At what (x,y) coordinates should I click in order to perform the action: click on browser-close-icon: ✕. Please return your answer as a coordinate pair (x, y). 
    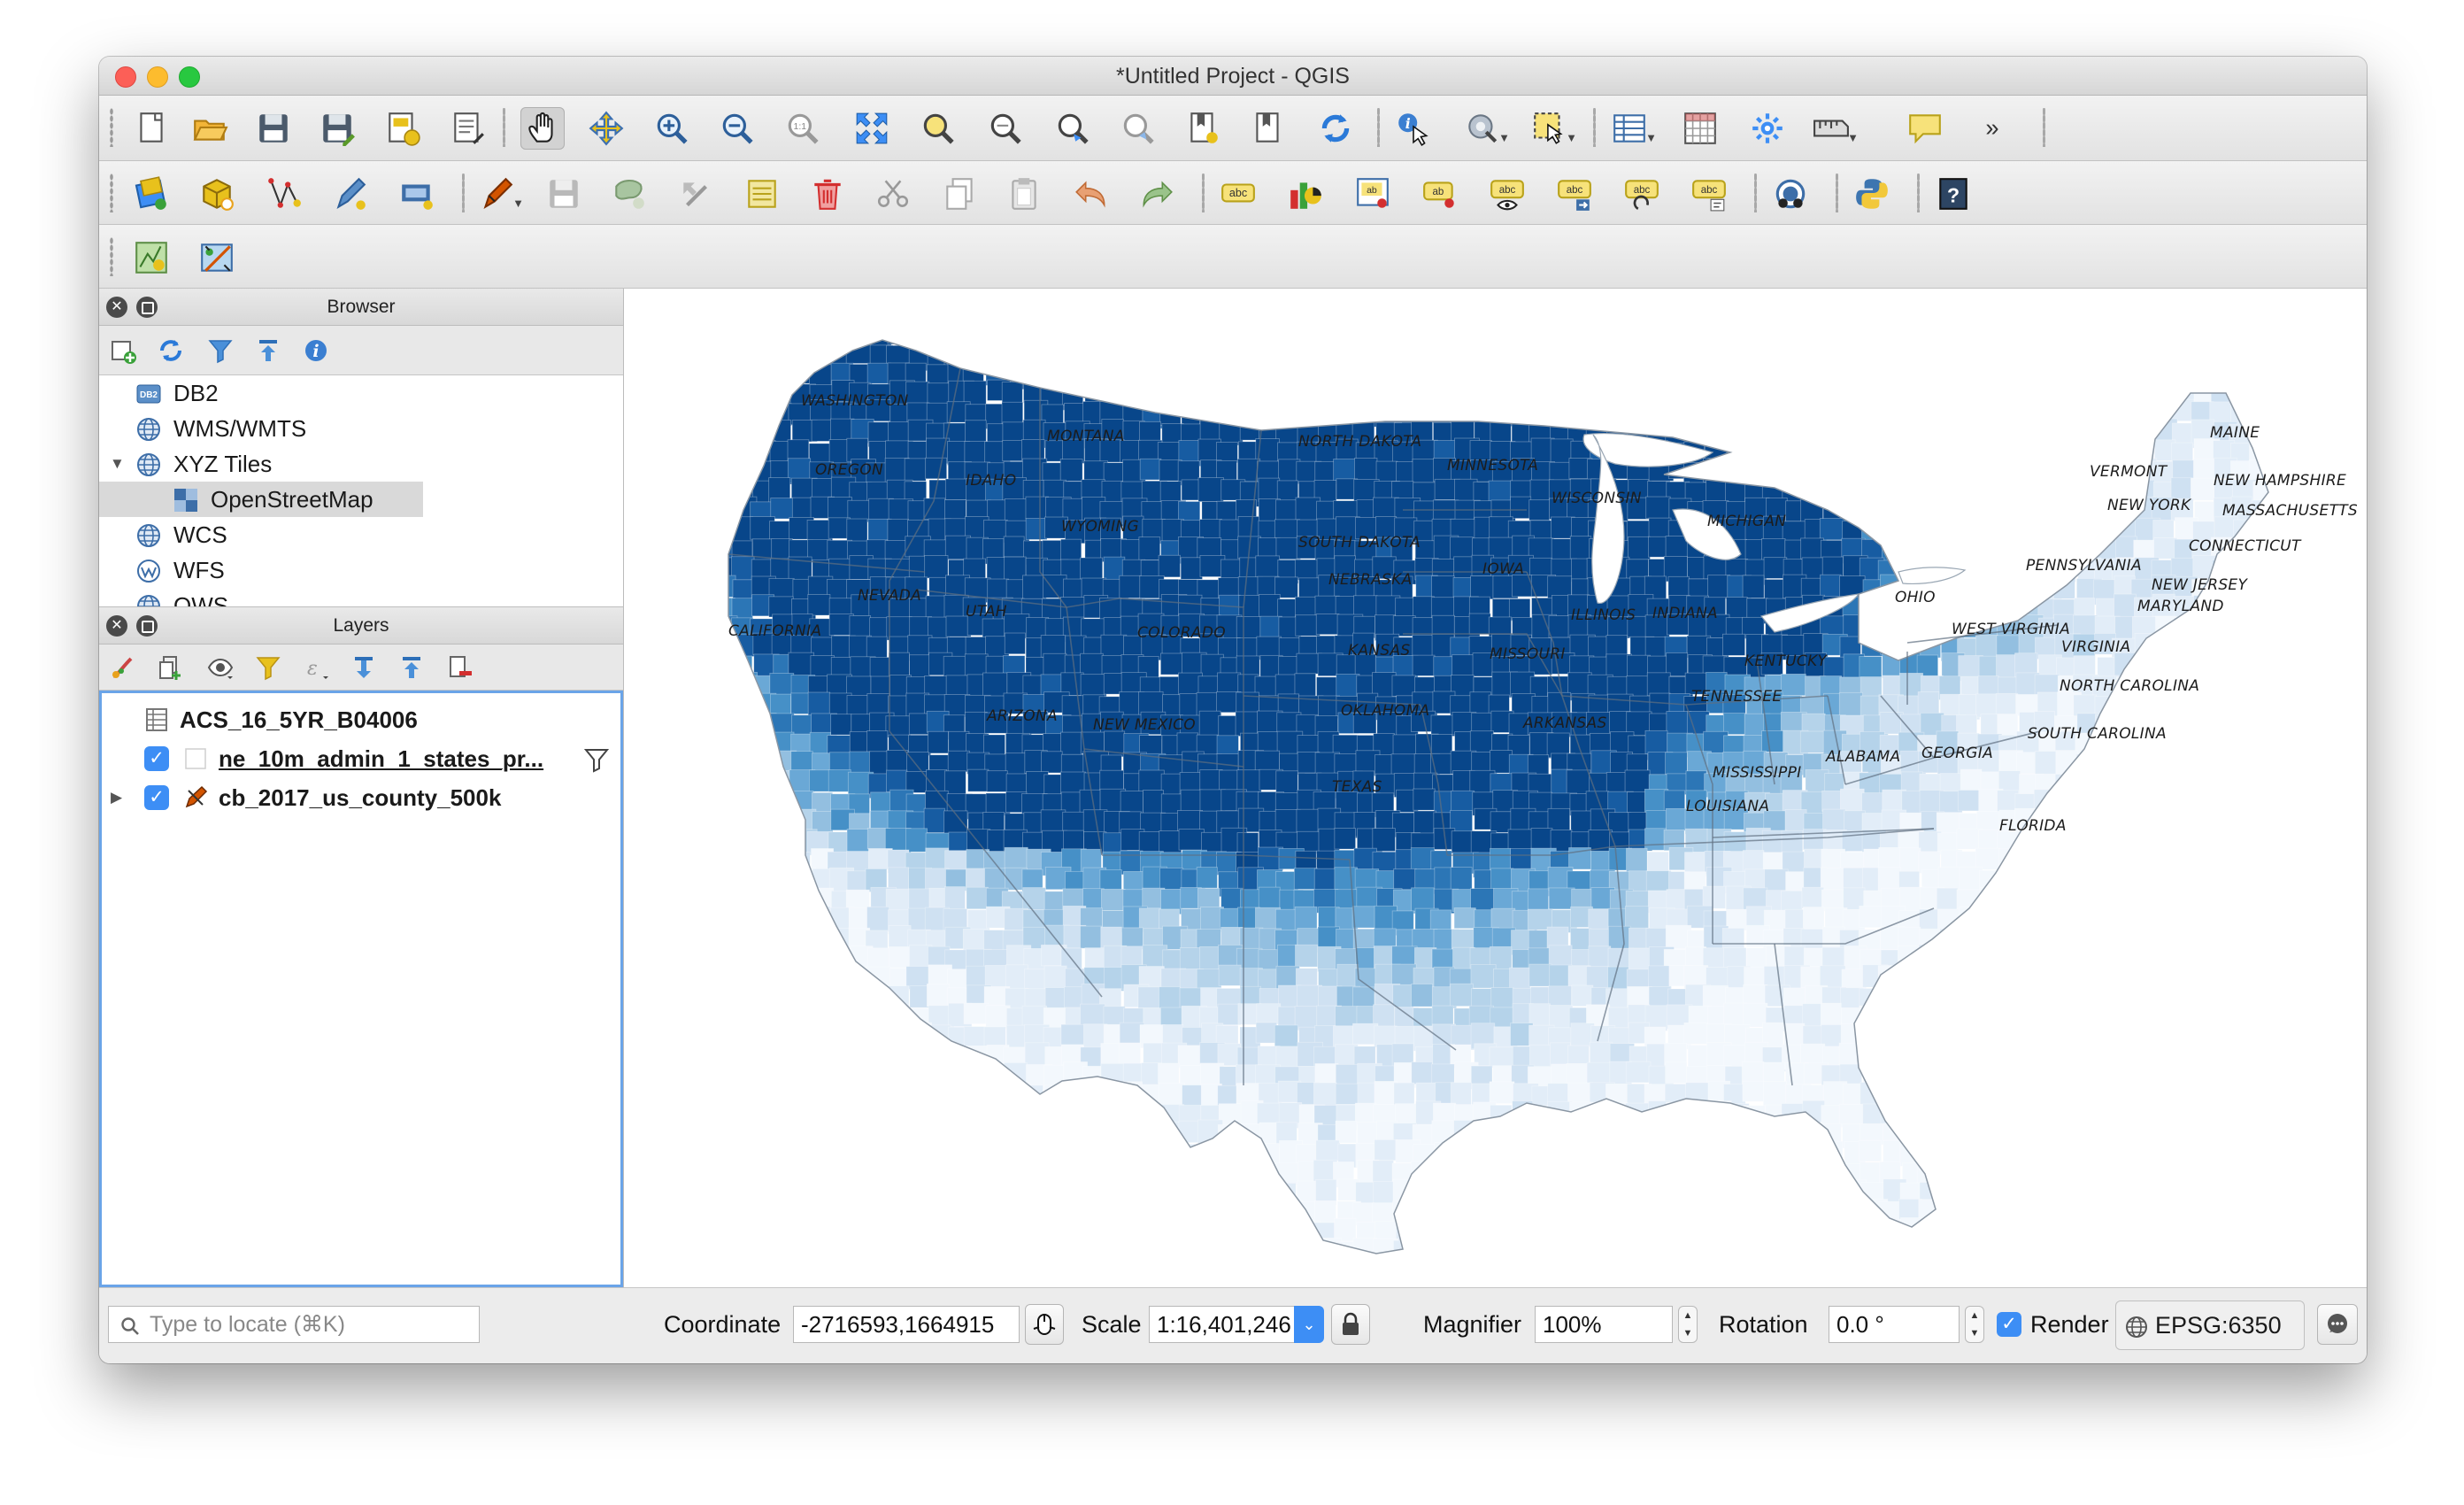
    Looking at the image, I should click on (117, 307).